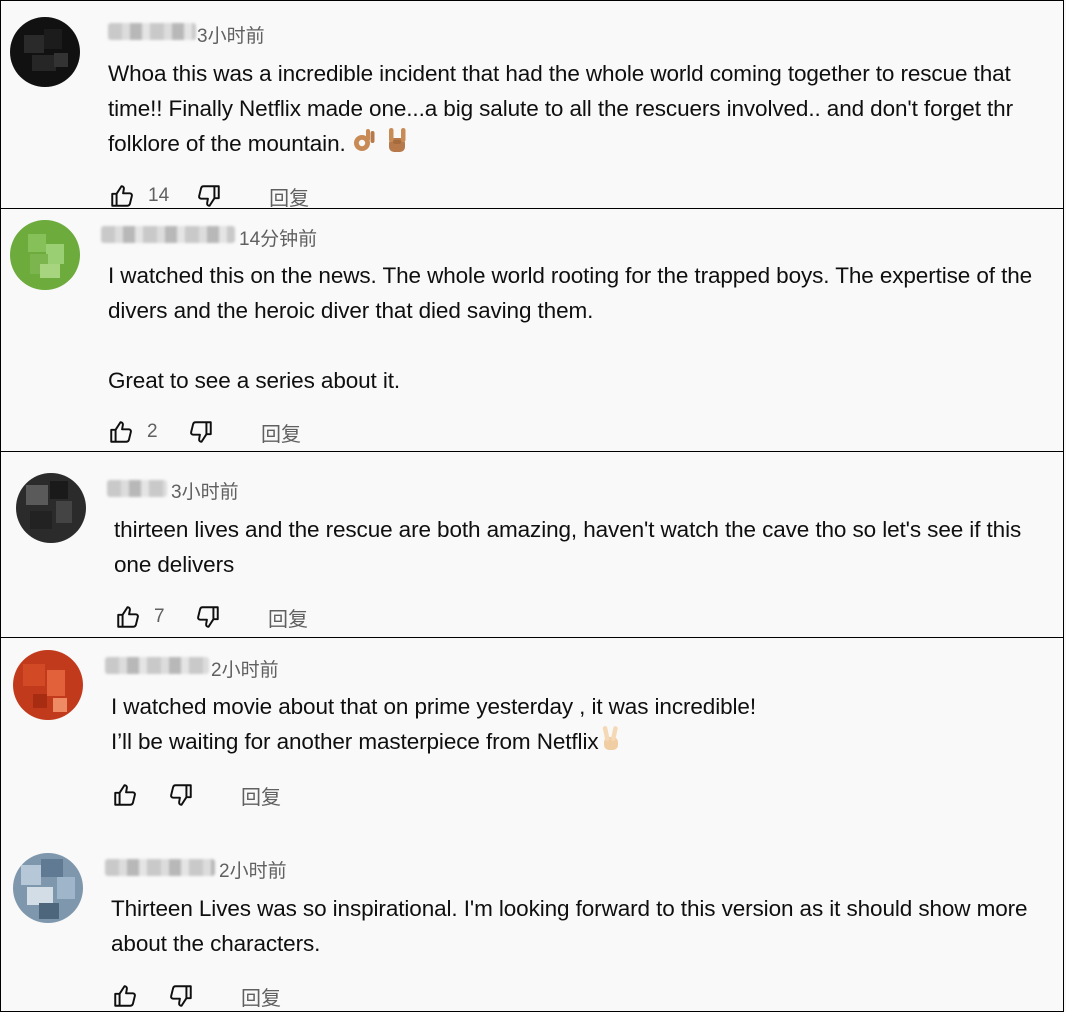 The height and width of the screenshot is (1012, 1066). I want to click on comment-timestamp: 14分钟前, so click(278, 237).